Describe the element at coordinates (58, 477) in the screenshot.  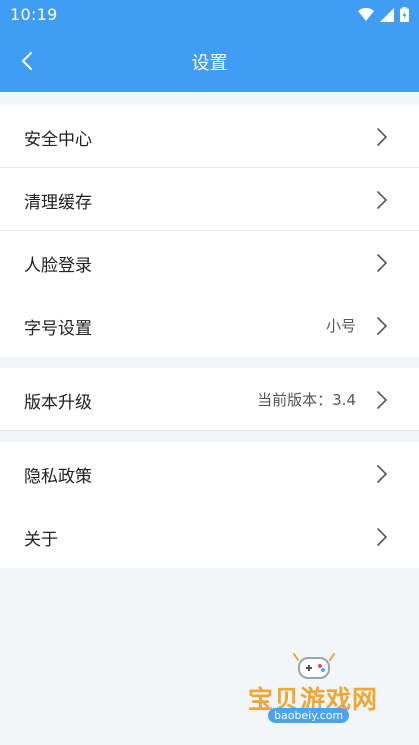
I see `row-label: 隐私政策` at that location.